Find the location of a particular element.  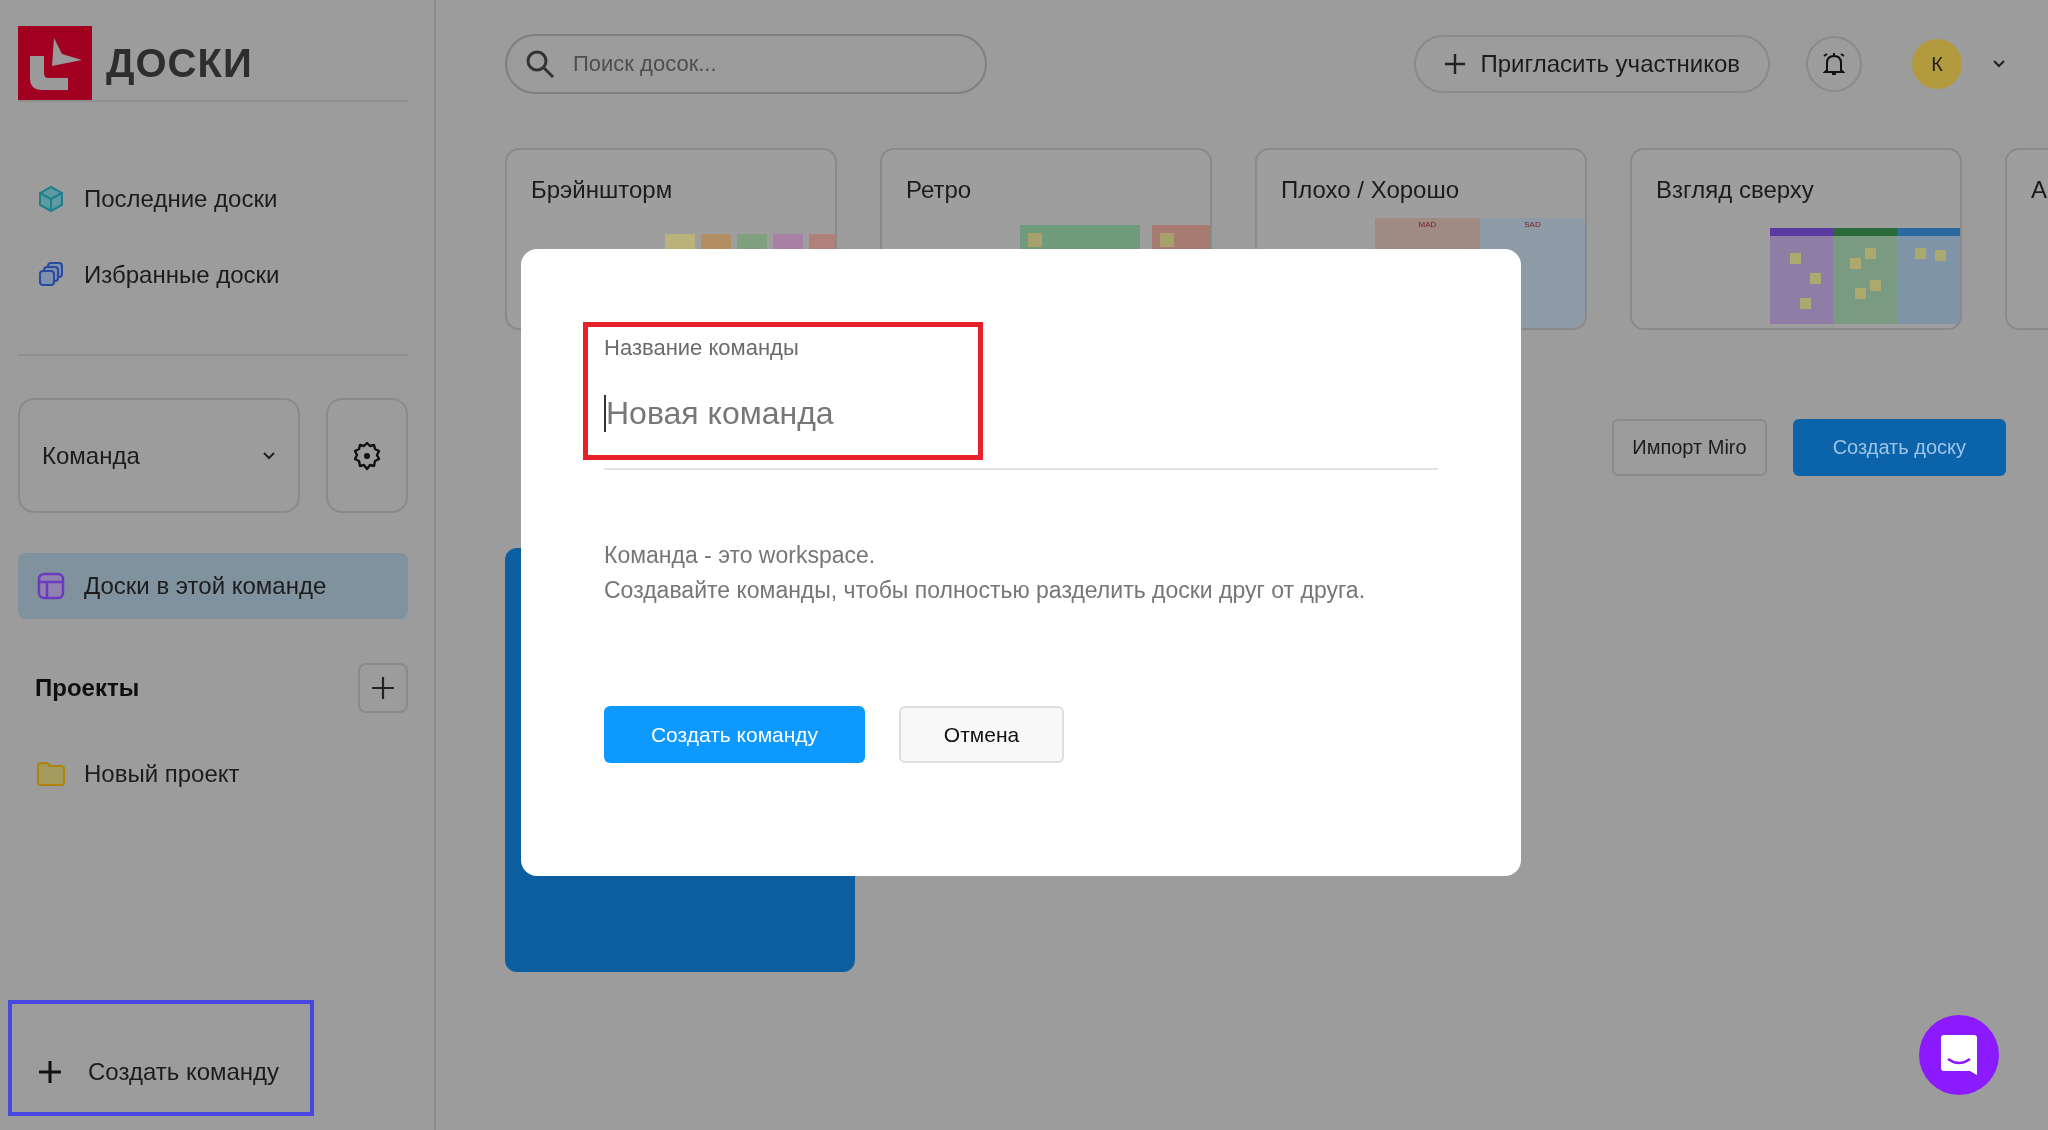

sidebar-item: Избранные доски is located at coordinates (213, 275).